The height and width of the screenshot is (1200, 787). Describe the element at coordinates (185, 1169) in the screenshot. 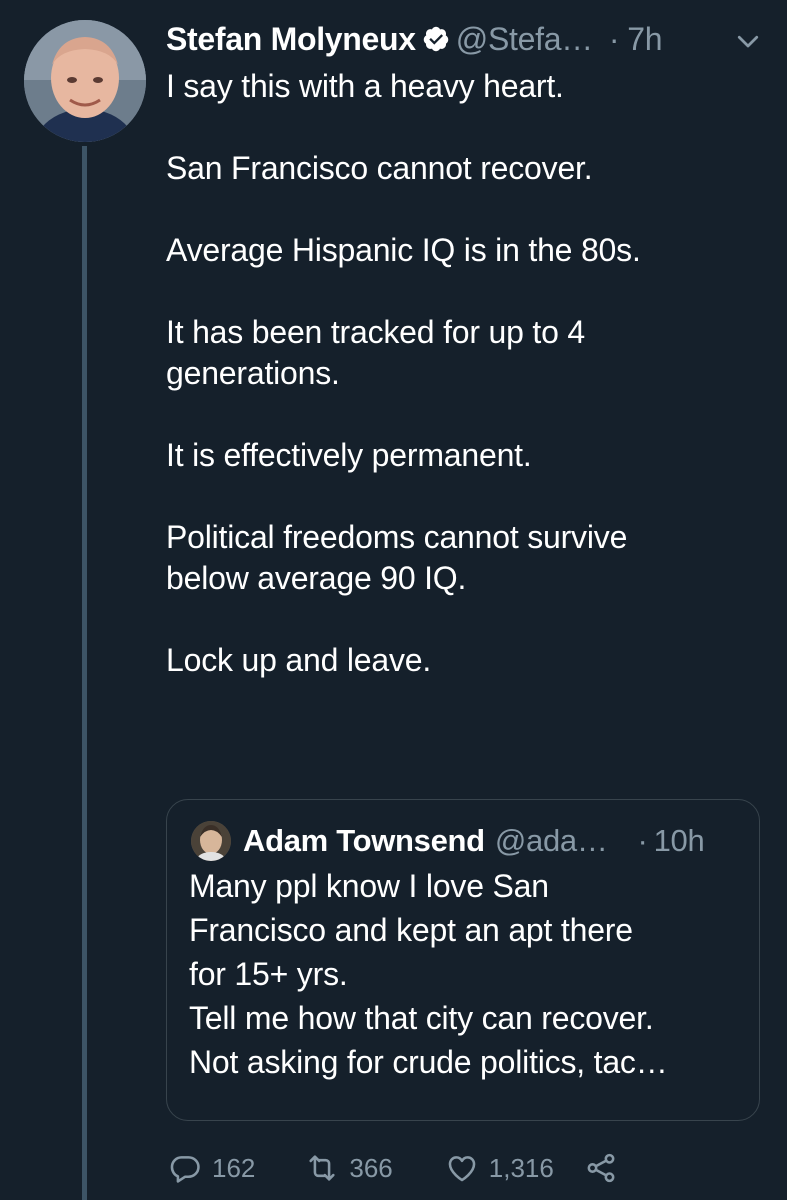

I see `reply-icon` at that location.